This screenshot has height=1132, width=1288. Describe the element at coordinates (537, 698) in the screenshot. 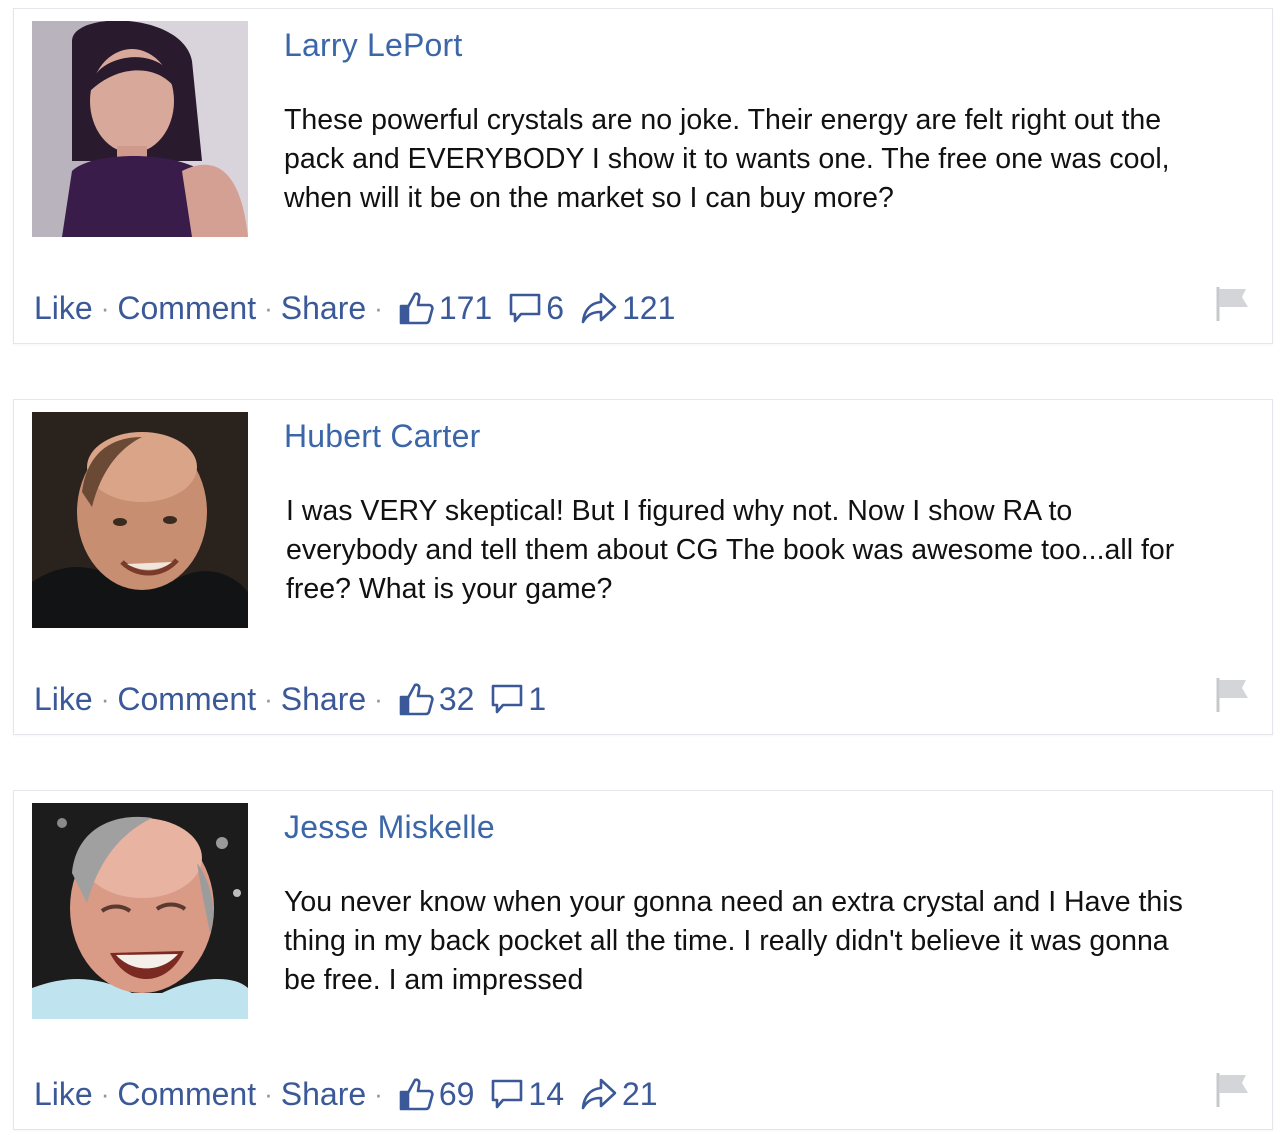

I see `comment-count-value: 1` at that location.